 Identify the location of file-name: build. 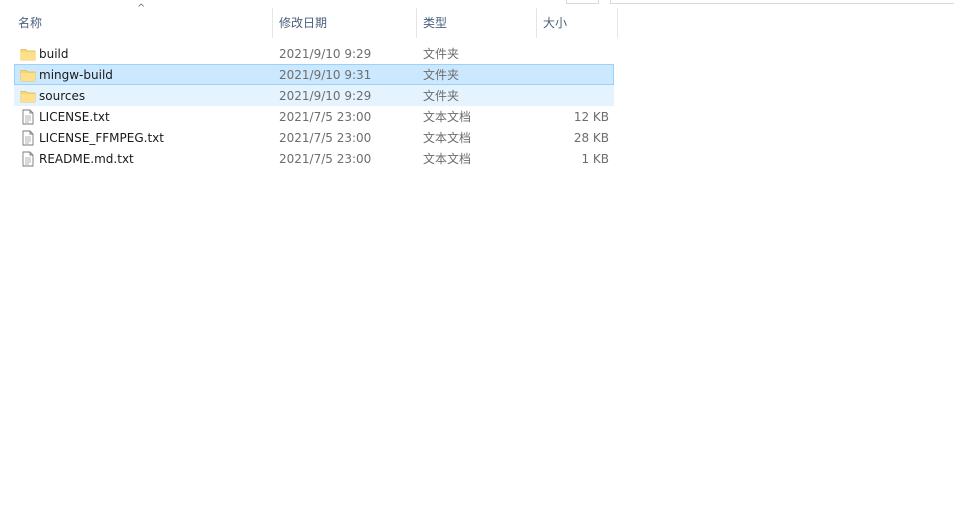
(54, 54).